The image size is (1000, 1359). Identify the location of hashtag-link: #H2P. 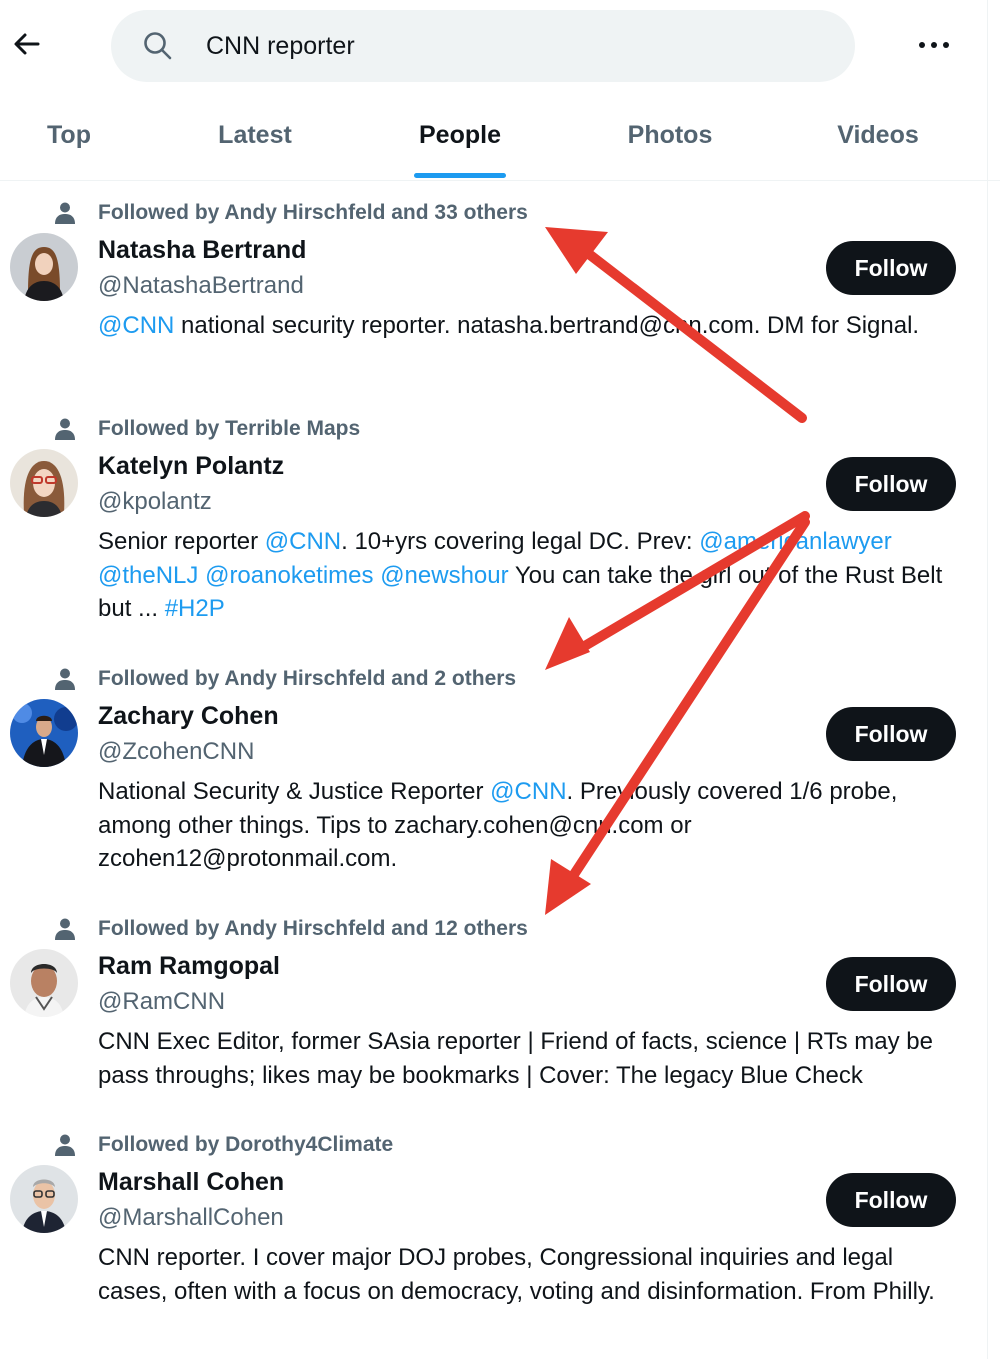
(195, 608).